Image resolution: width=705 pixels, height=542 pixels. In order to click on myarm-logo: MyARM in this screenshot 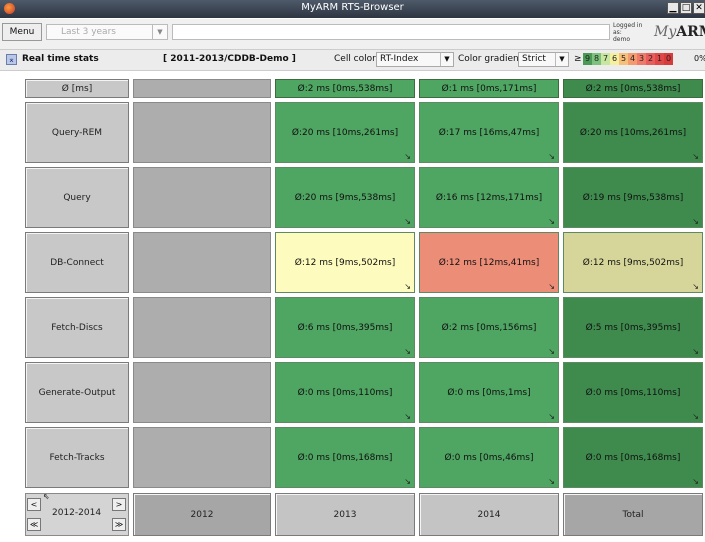, I will do `click(679, 32)`.